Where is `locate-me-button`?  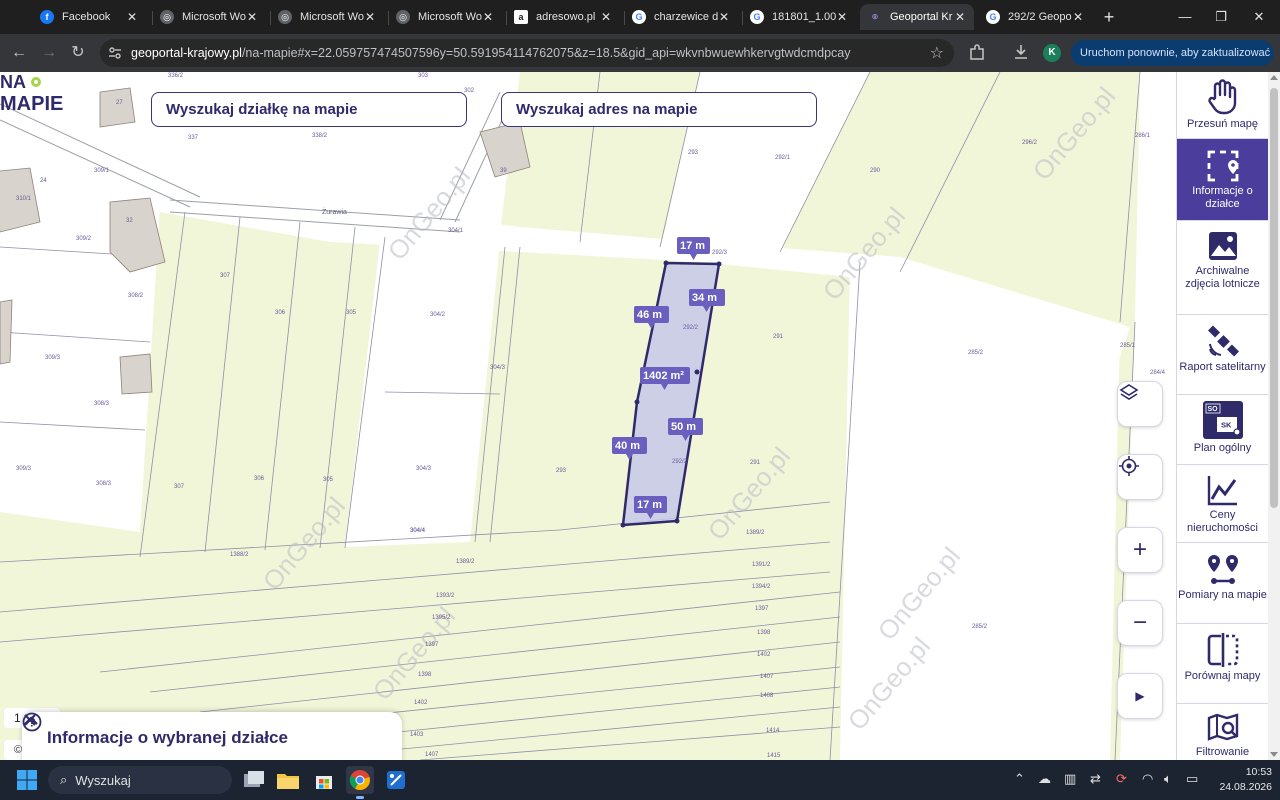
locate-me-button is located at coordinates (1140, 477).